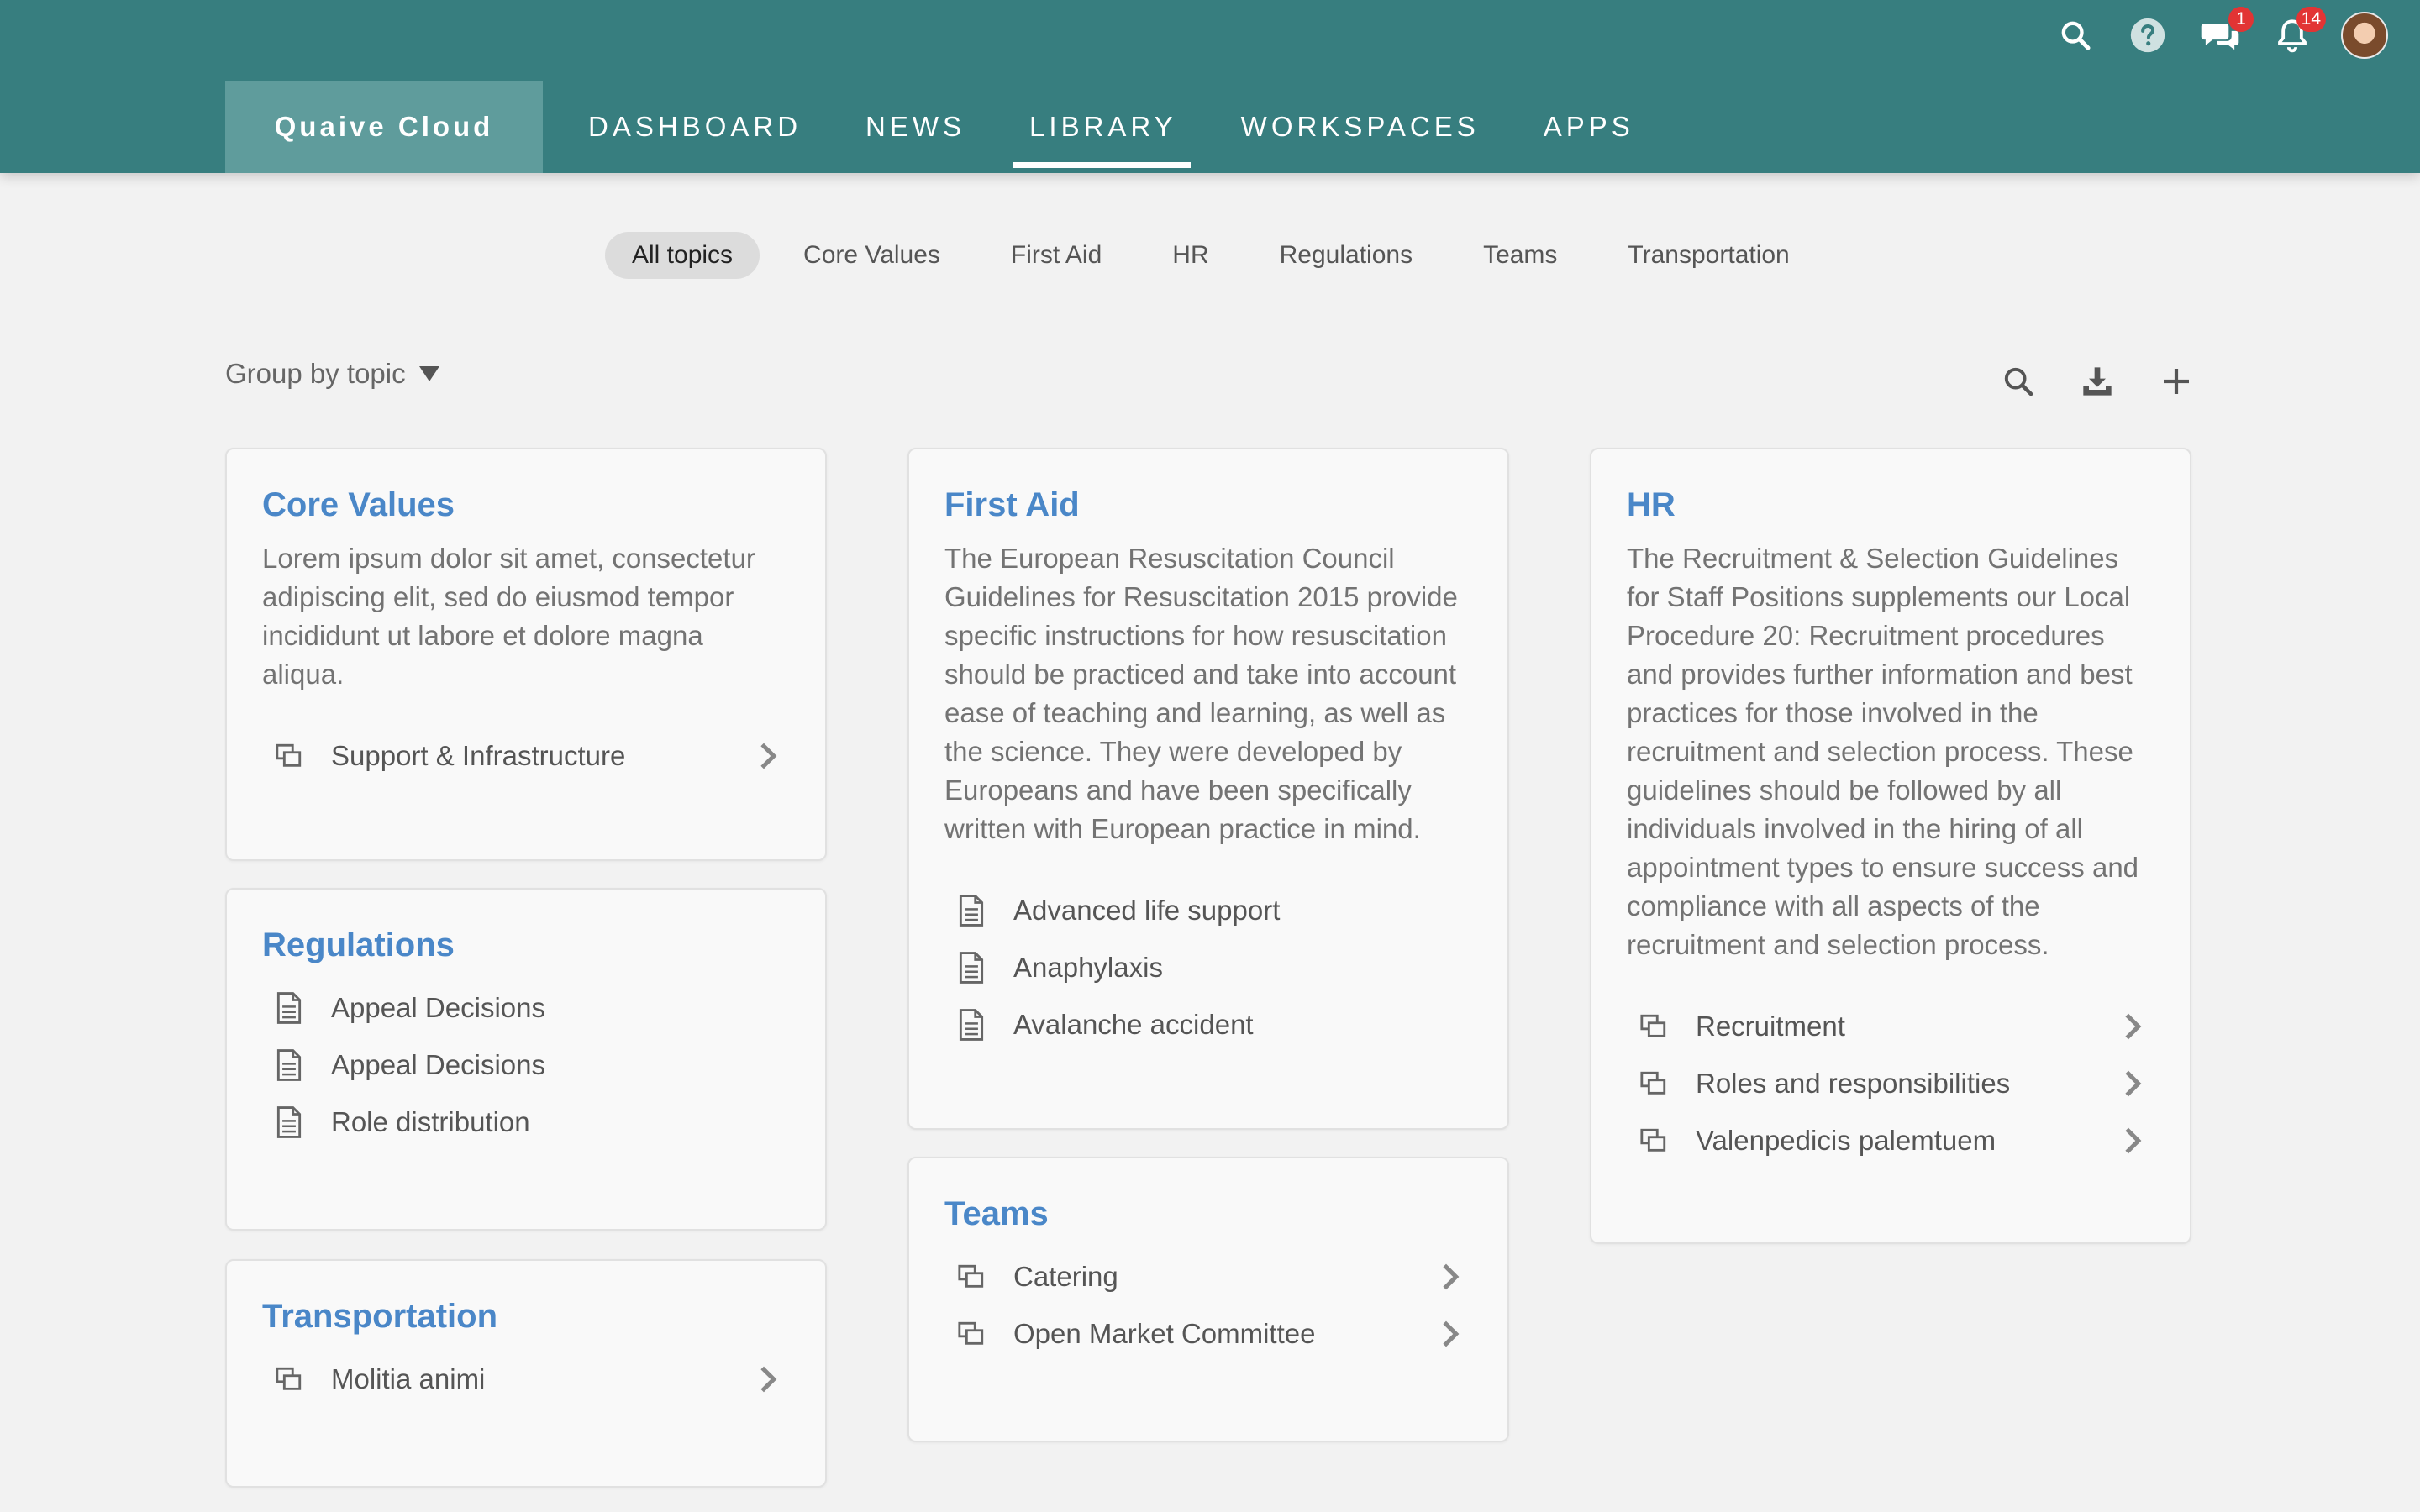  What do you see at coordinates (526, 1379) in the screenshot?
I see `list-item: Molitia animi` at bounding box center [526, 1379].